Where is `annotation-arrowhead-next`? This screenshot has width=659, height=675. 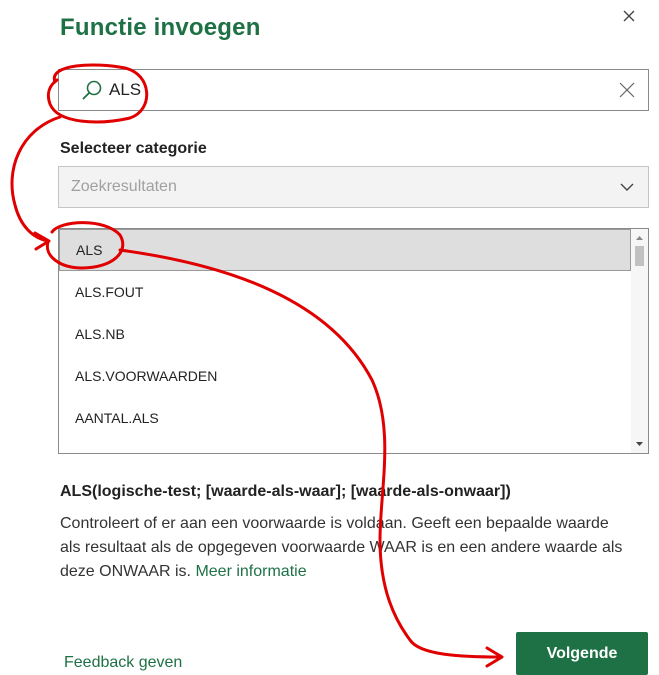
annotation-arrowhead-next is located at coordinates (494, 657).